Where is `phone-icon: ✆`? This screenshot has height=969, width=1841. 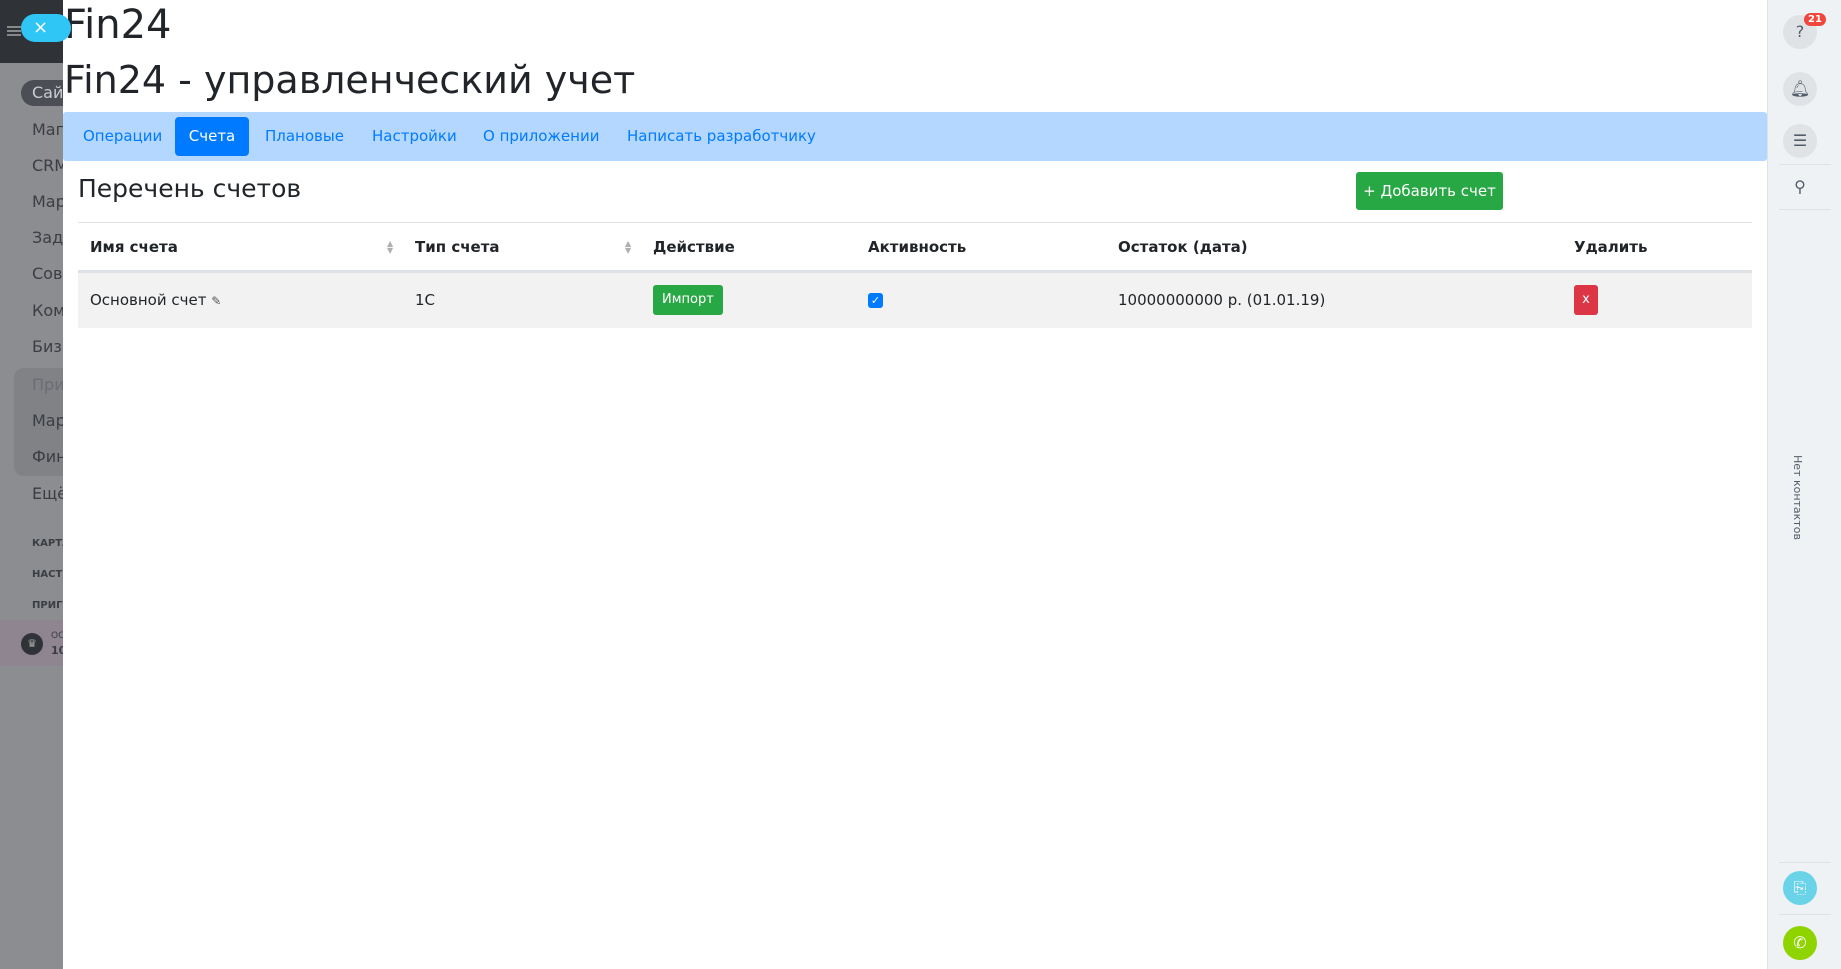 phone-icon: ✆ is located at coordinates (1800, 943).